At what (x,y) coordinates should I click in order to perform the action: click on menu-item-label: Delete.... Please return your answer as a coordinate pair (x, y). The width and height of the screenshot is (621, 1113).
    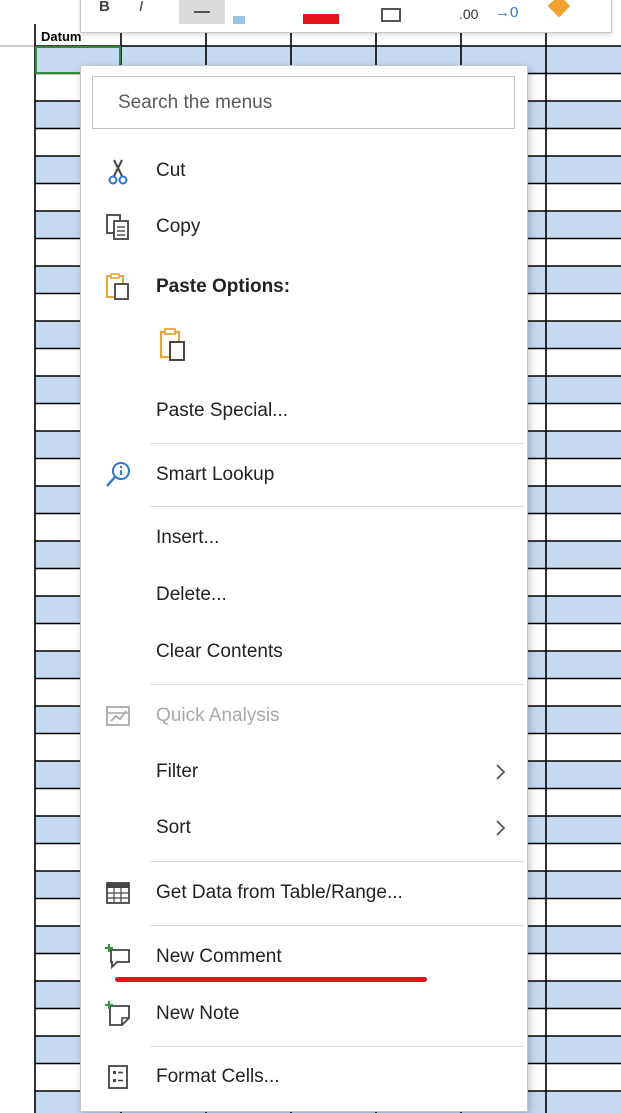
    Looking at the image, I should click on (191, 594).